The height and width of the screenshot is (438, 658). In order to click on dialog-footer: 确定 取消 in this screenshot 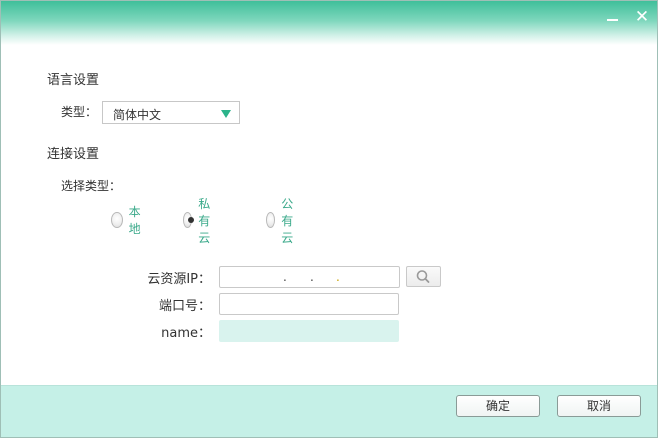, I will do `click(329, 411)`.